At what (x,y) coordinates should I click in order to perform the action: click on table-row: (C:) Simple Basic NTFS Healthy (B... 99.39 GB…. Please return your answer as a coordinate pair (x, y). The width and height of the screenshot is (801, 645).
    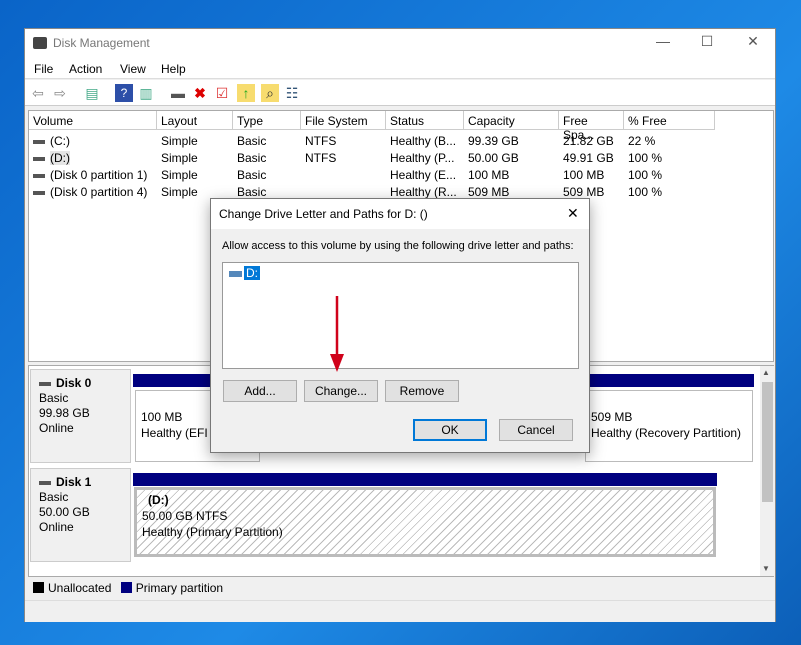
    Looking at the image, I should click on (401, 140).